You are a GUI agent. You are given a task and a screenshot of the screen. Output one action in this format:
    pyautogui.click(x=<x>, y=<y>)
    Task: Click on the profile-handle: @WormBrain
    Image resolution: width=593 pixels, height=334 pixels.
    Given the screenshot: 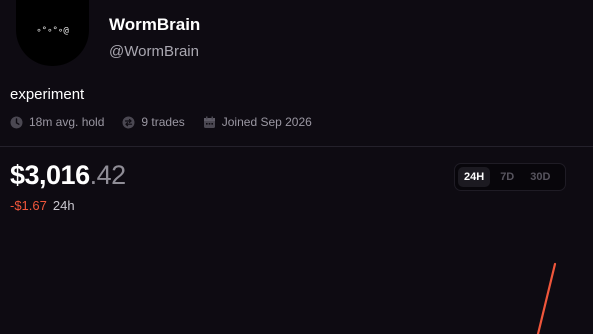 What is the action you would take?
    pyautogui.click(x=154, y=51)
    